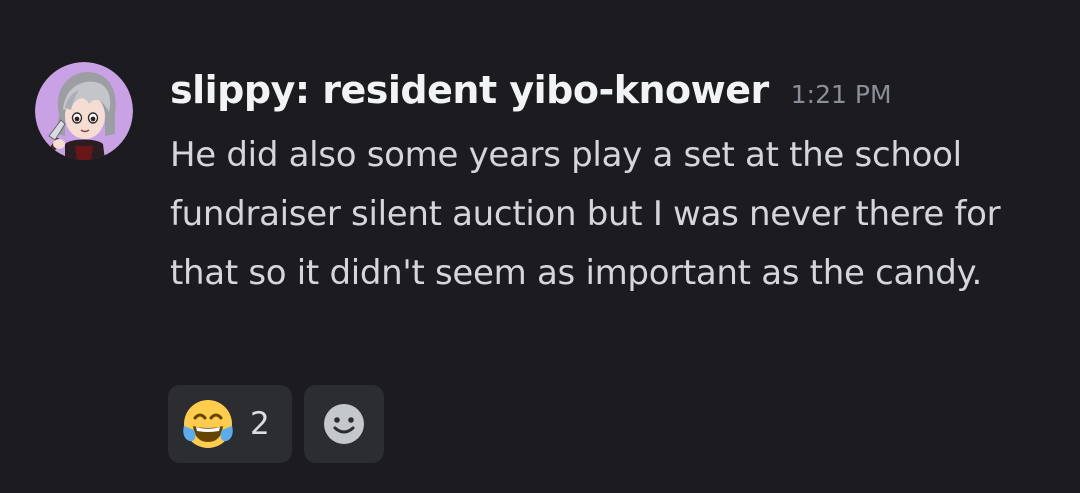  I want to click on reaction-laughing: 2, so click(230, 424).